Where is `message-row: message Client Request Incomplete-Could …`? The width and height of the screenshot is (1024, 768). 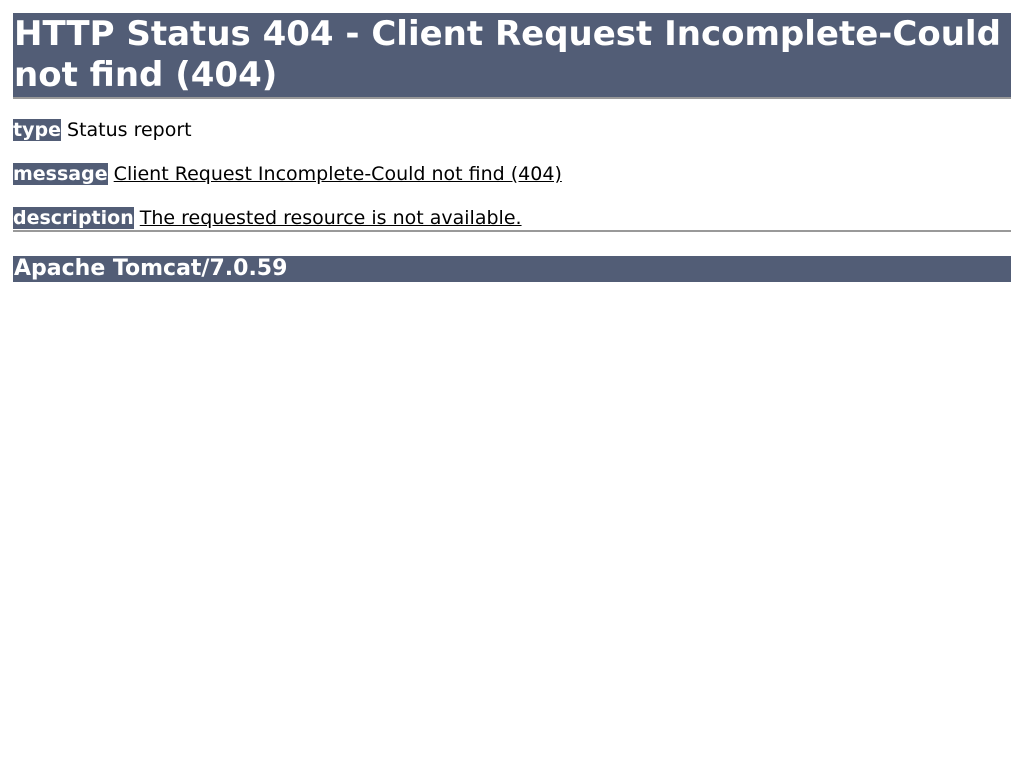 message-row: message Client Request Incomplete-Could … is located at coordinates (512, 174).